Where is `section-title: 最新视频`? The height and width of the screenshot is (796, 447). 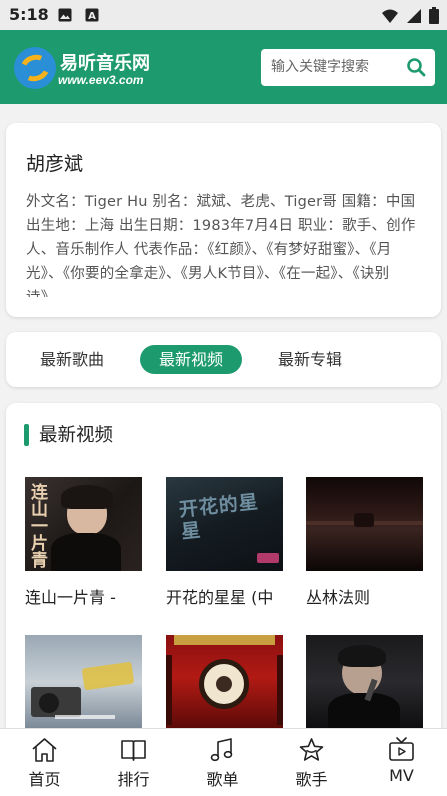 section-title: 最新视频 is located at coordinates (76, 435).